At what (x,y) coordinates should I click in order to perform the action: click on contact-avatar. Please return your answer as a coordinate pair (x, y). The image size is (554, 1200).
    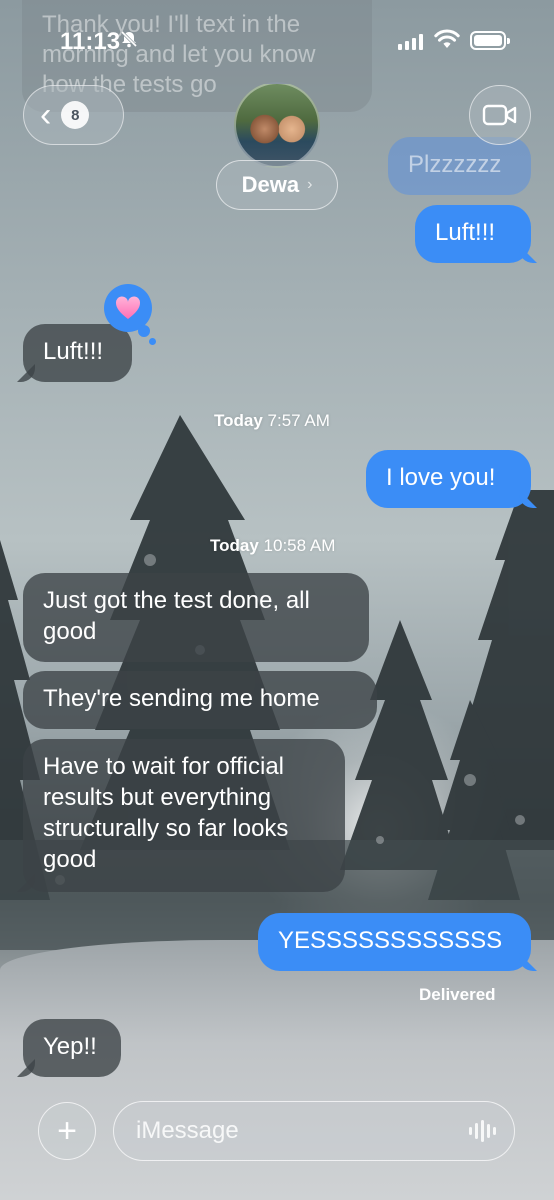
    Looking at the image, I should click on (277, 125).